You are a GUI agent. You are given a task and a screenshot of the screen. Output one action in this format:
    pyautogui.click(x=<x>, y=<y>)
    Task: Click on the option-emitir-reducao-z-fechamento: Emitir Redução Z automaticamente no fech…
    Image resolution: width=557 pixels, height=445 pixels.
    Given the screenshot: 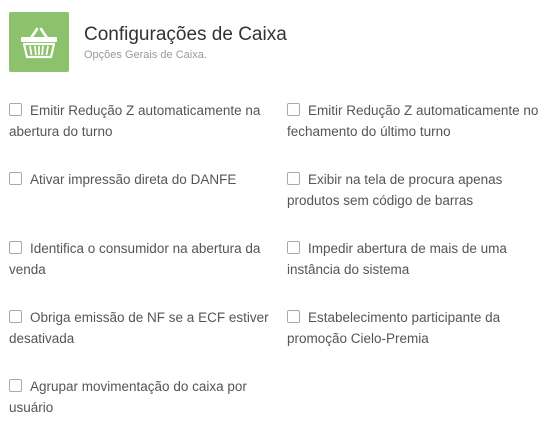 What is the action you would take?
    pyautogui.click(x=421, y=134)
    